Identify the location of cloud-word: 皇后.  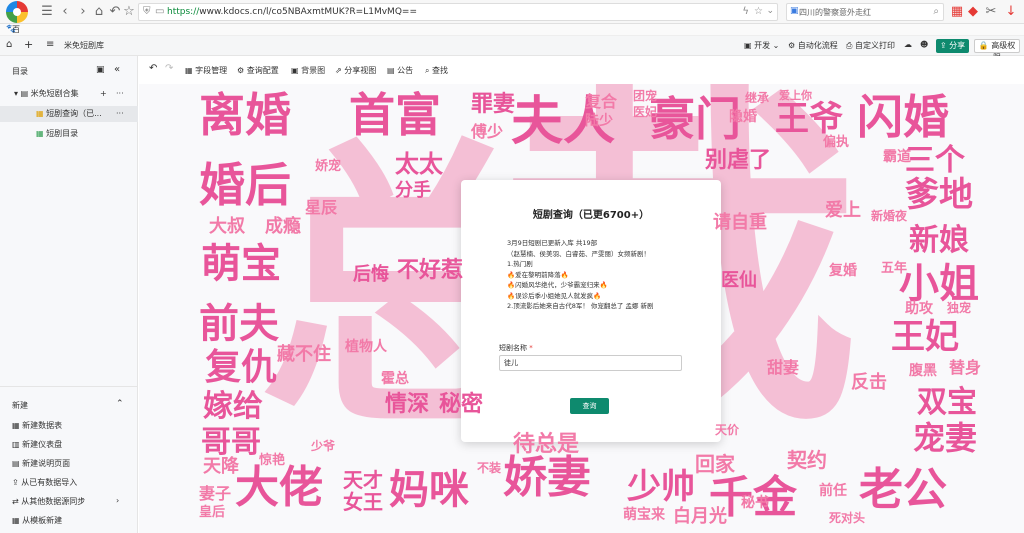
(212, 512).